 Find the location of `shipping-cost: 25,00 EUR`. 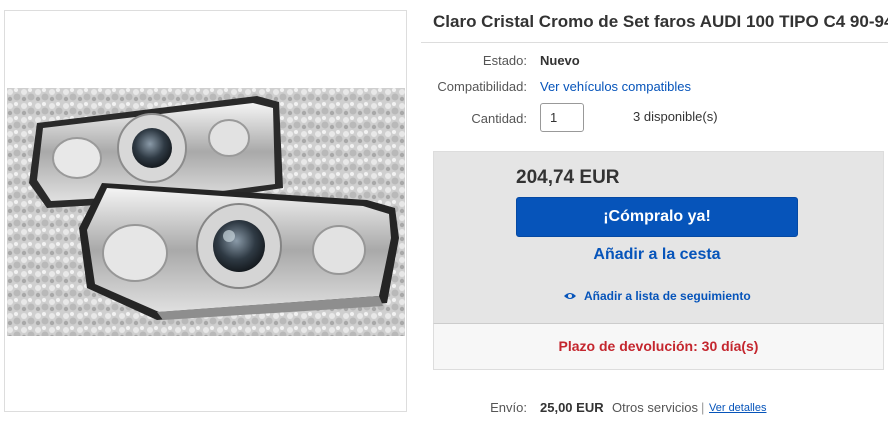

shipping-cost: 25,00 EUR is located at coordinates (572, 407).